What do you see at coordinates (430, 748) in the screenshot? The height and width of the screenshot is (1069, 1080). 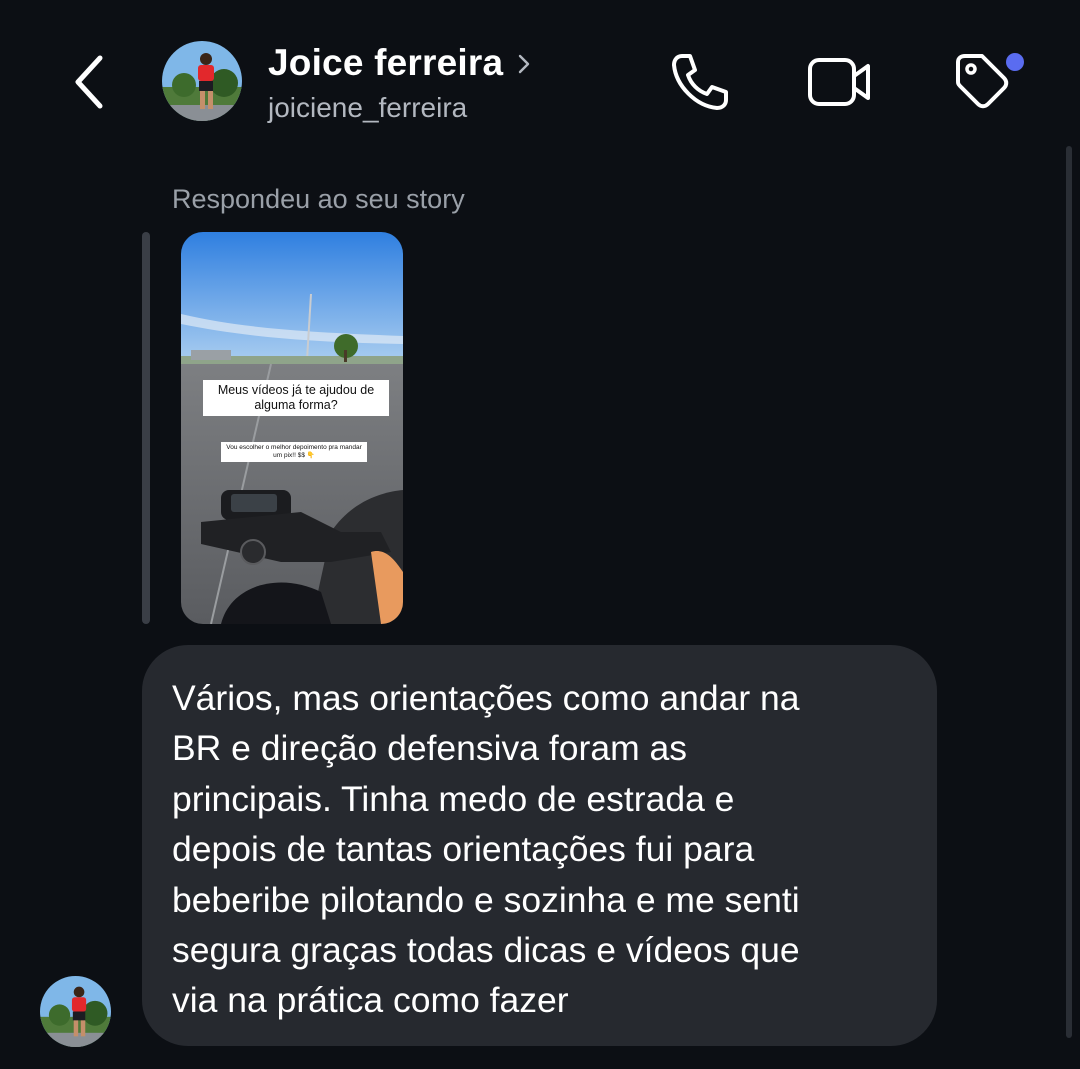 I see `message-line: BR e direção defensiva foram as` at bounding box center [430, 748].